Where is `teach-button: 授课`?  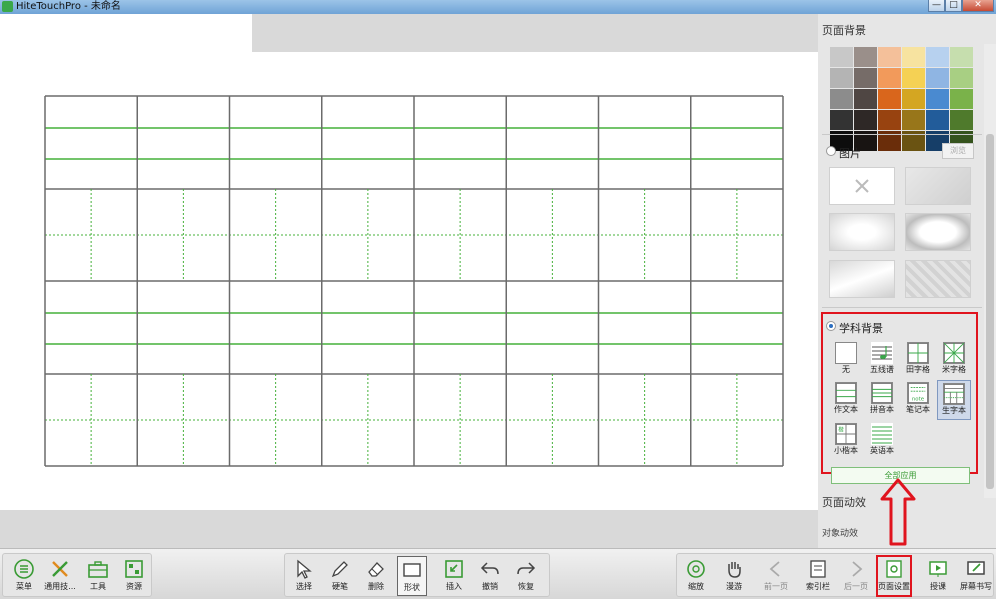
teach-button: 授课 is located at coordinates (938, 576).